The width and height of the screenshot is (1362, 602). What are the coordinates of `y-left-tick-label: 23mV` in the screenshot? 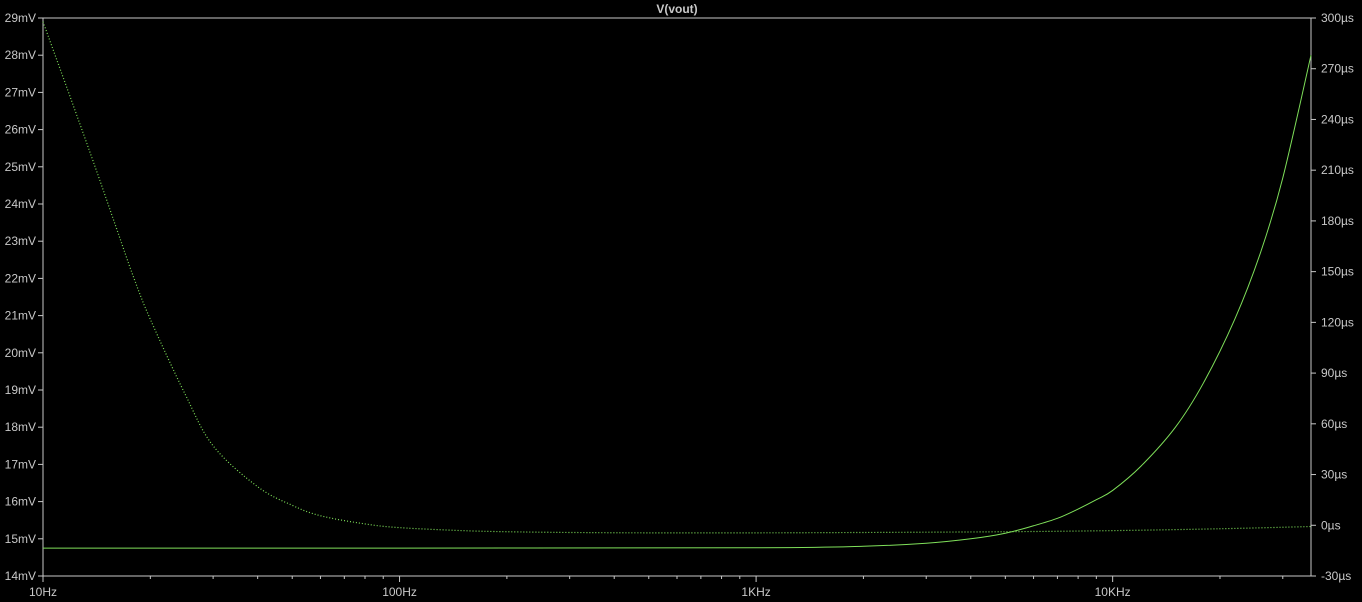 It's located at (20, 241).